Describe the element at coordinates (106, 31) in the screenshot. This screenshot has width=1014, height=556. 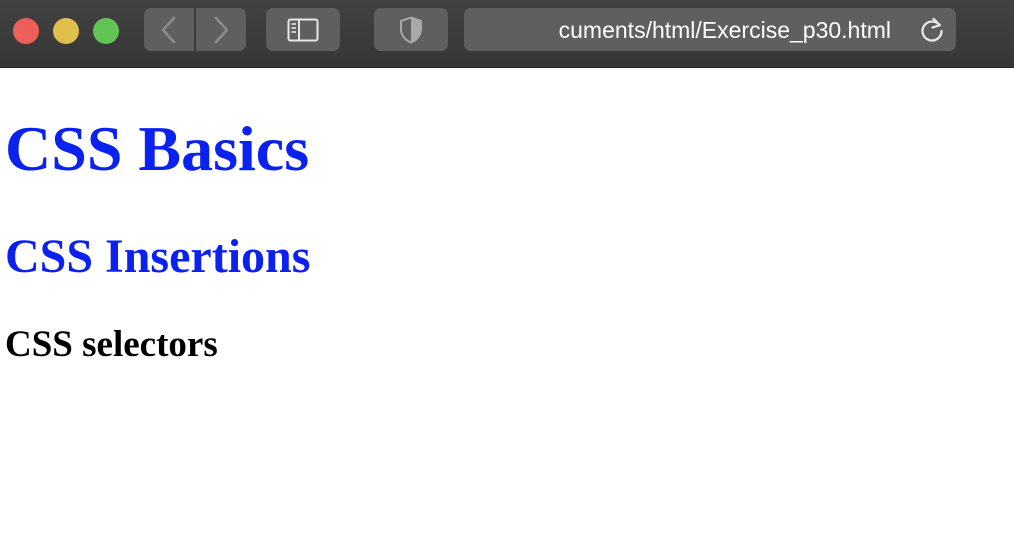
I see `zoom-window-button` at that location.